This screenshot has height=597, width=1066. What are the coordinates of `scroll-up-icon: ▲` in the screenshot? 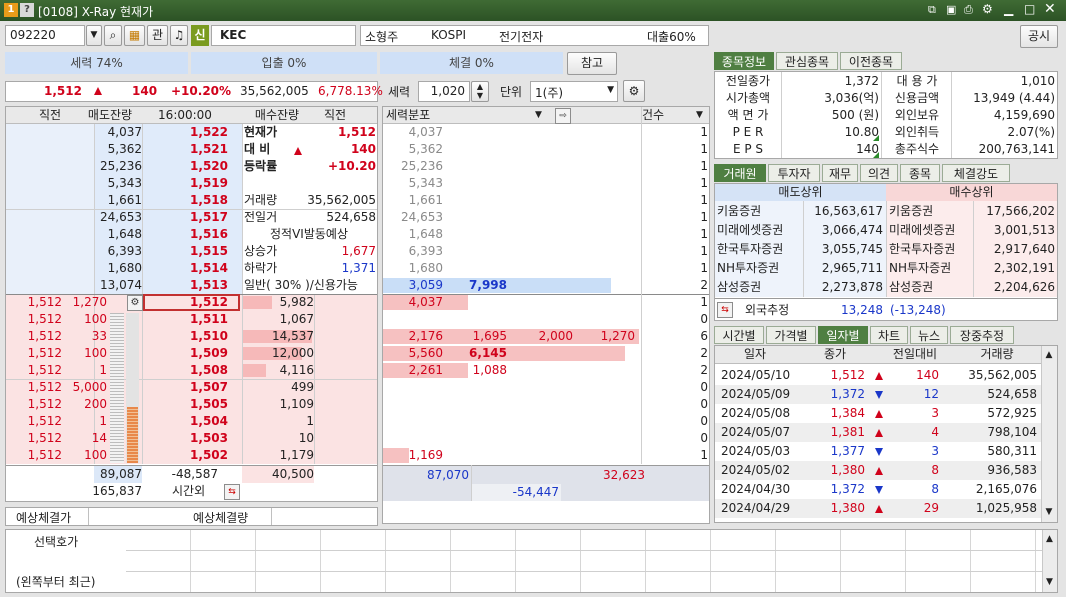 It's located at (1049, 355).